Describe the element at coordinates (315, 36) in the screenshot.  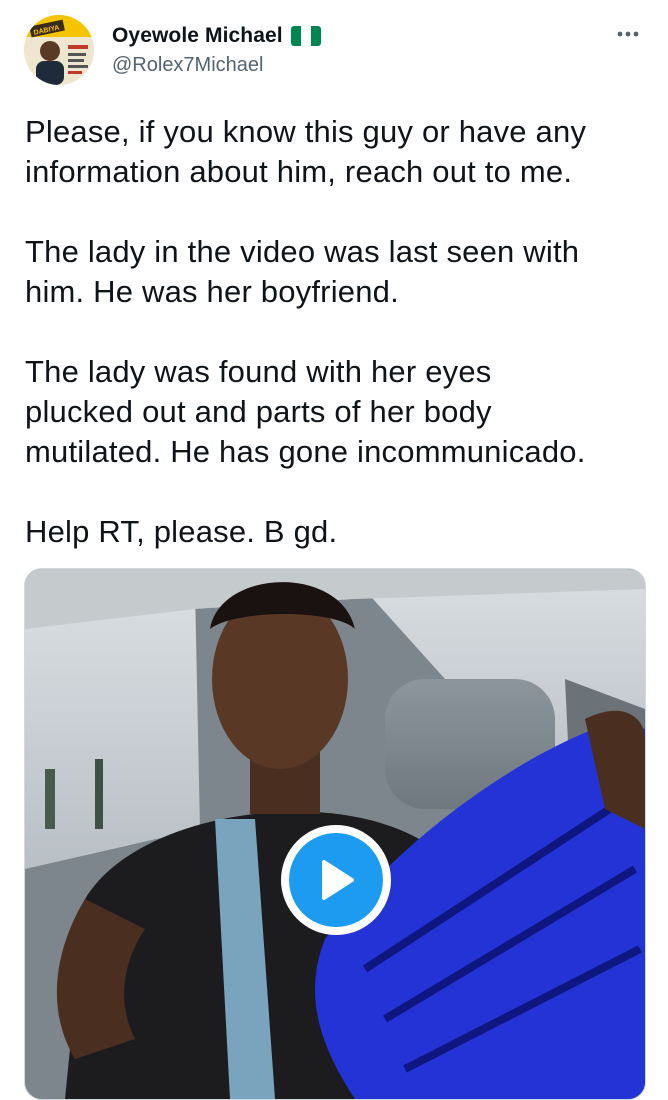
I see `flag-stripe-right` at that location.